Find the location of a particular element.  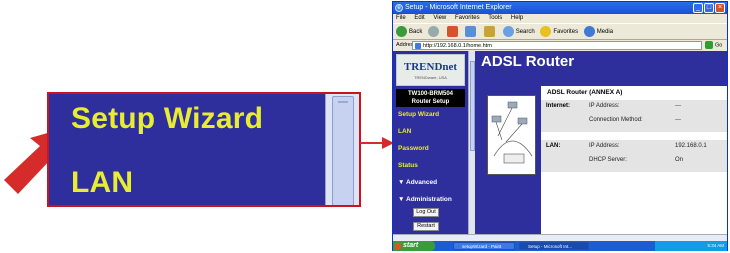

menu-file: File is located at coordinates (401, 18).